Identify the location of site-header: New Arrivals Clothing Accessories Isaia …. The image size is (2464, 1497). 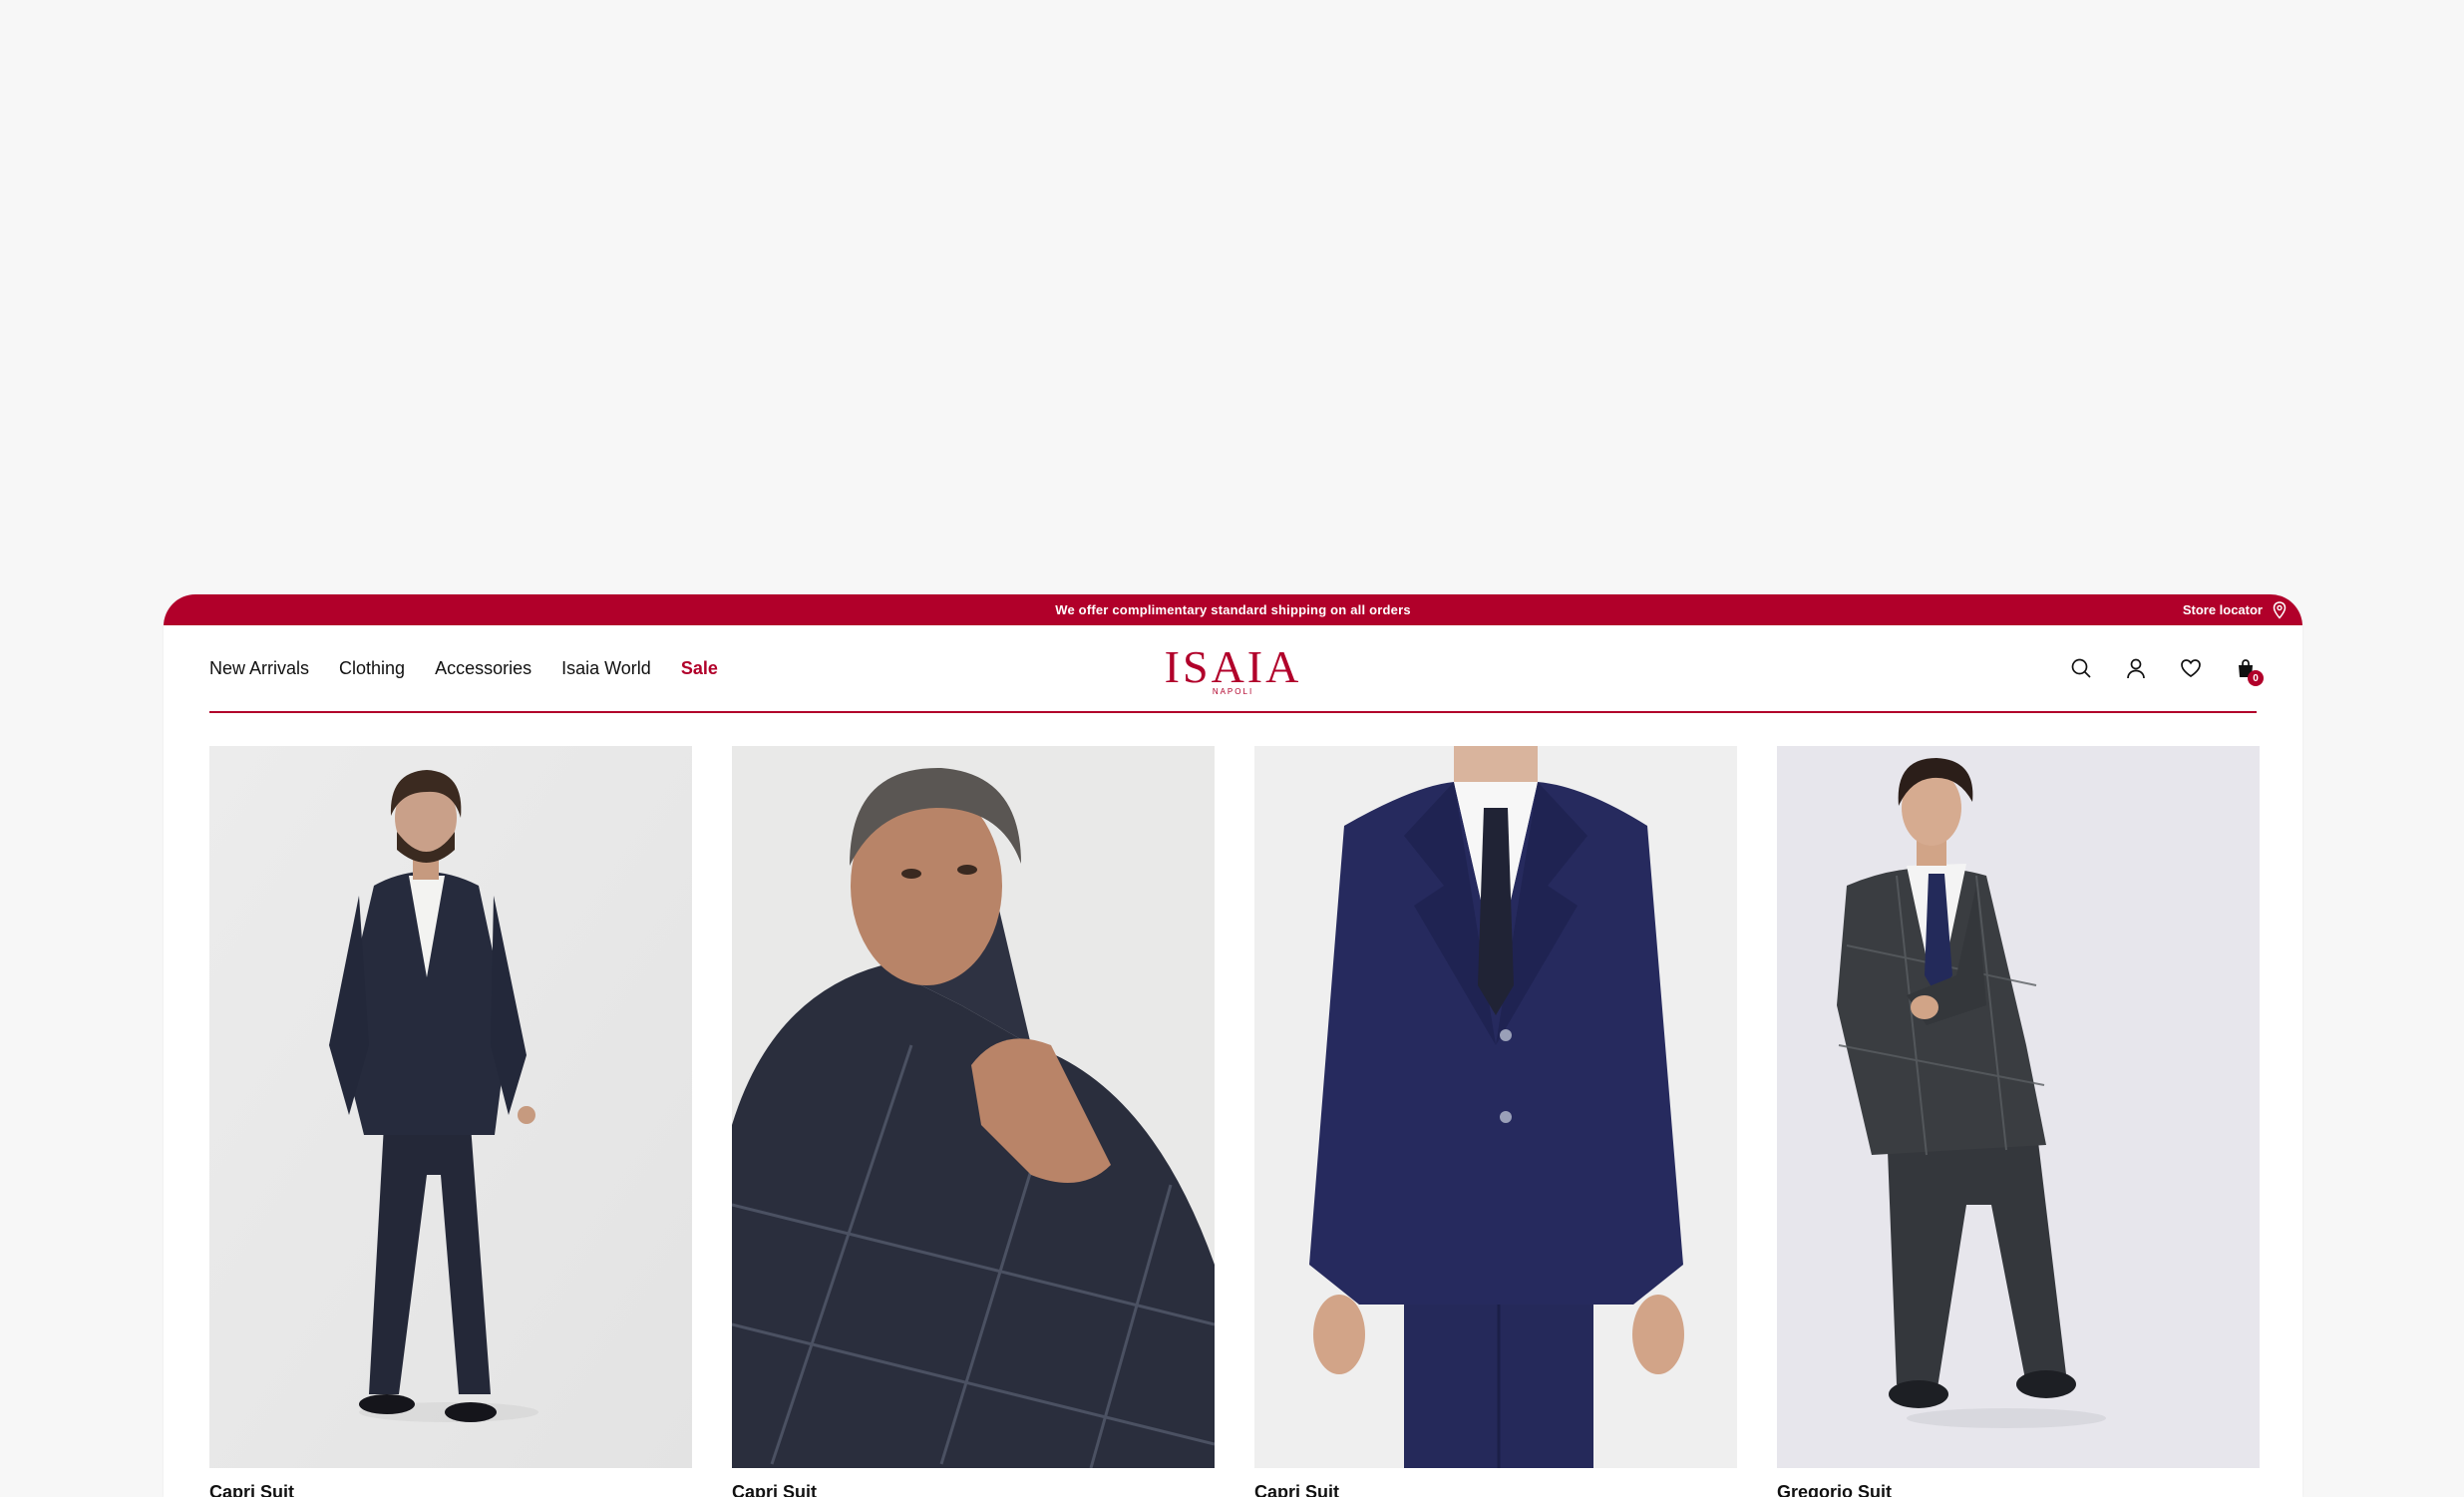
(1236, 669).